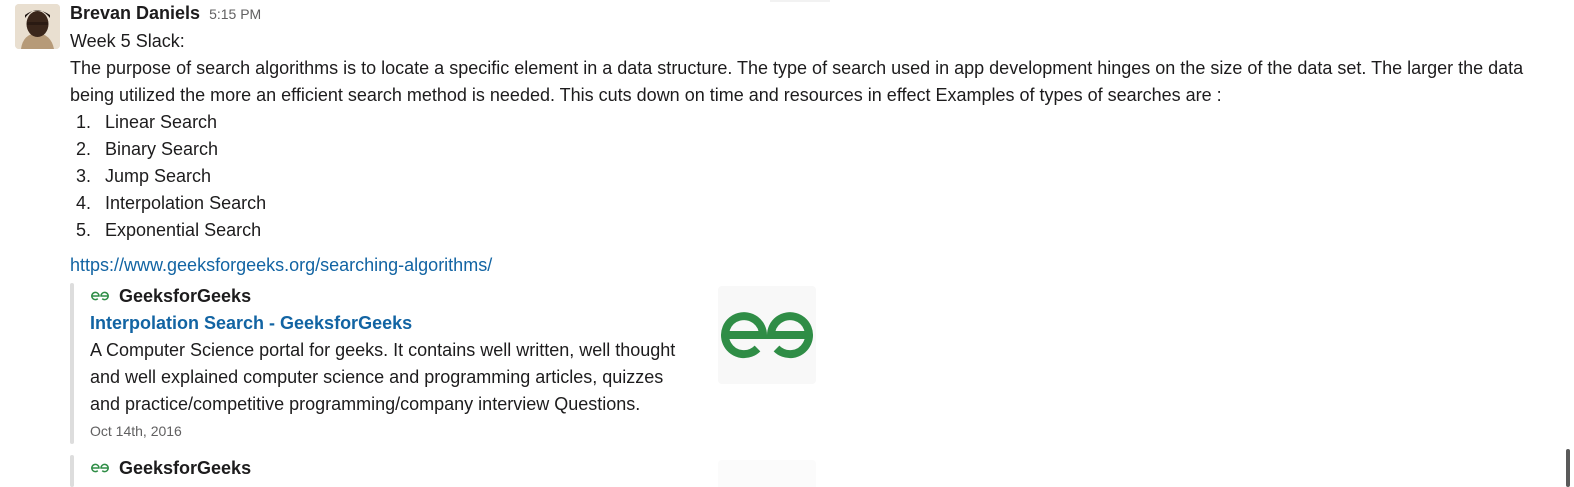  Describe the element at coordinates (84, 203) in the screenshot. I see `list-number: 4.` at that location.